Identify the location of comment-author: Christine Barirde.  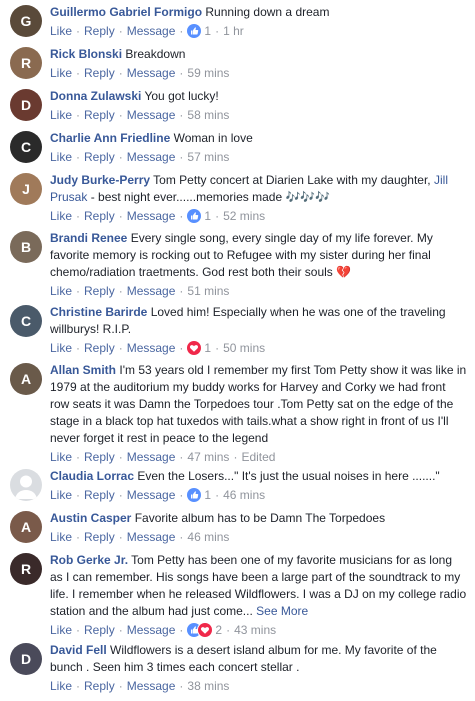
(98, 312).